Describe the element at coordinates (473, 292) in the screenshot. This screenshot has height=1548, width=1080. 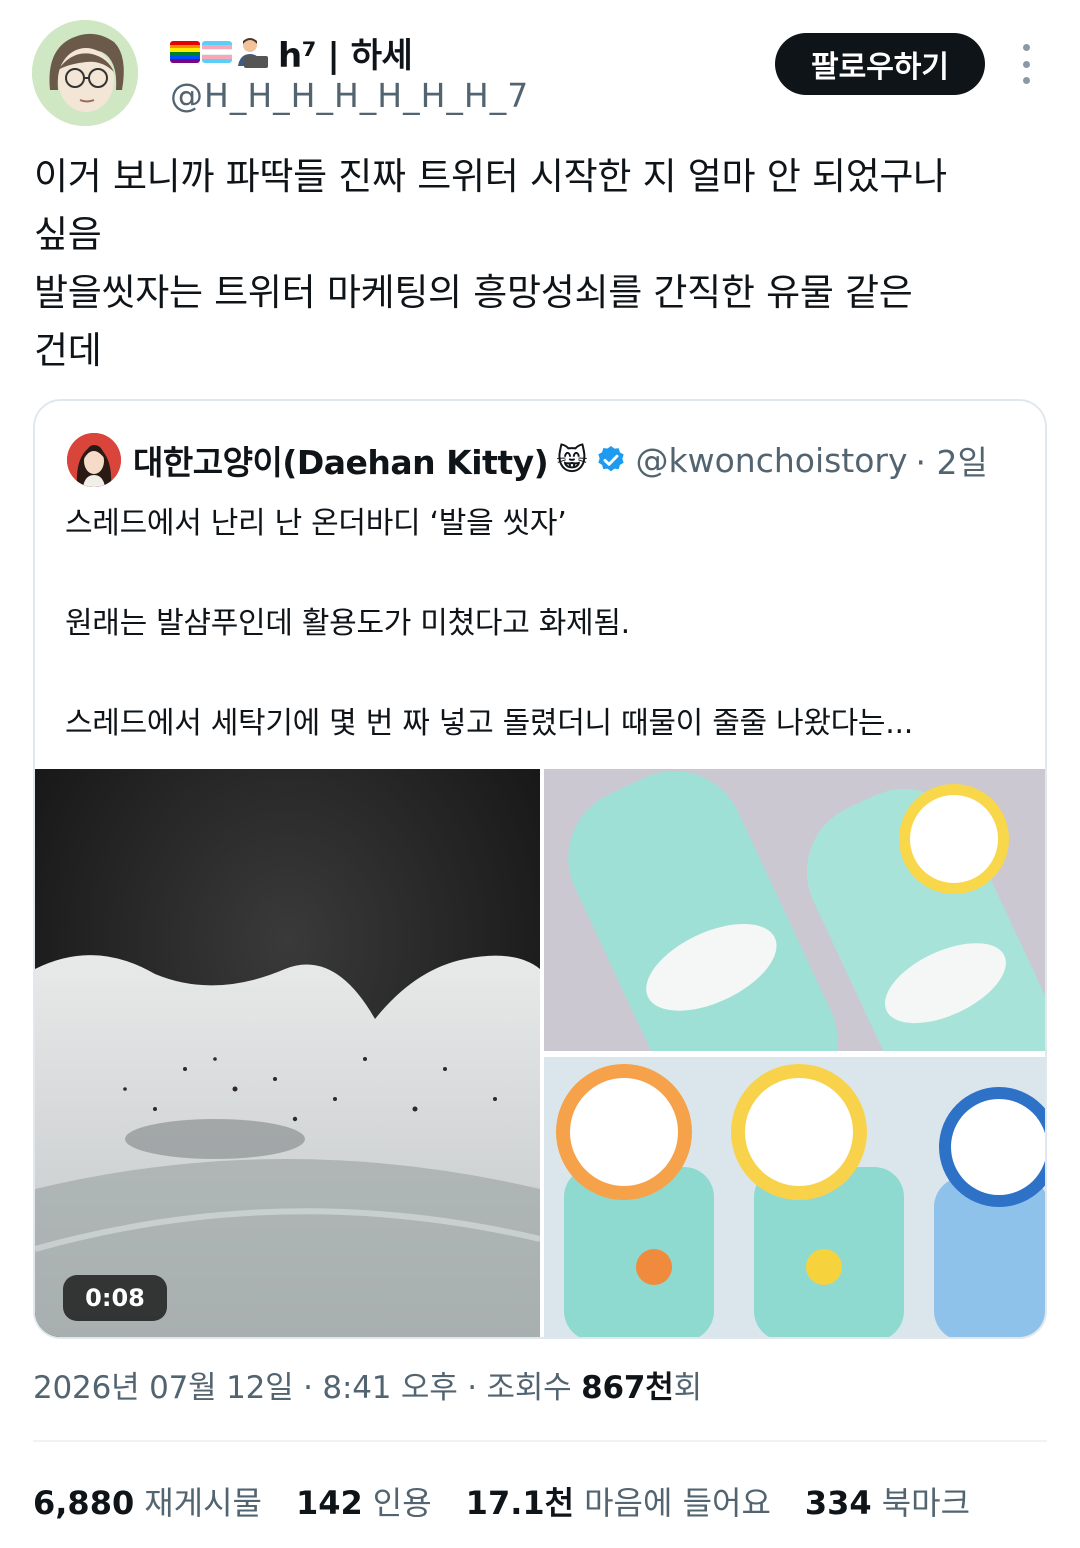
I see `tweet-line: 발을씻자는 트위터 마케팅의 흥망성쇠를 간직한 유물 같은` at that location.